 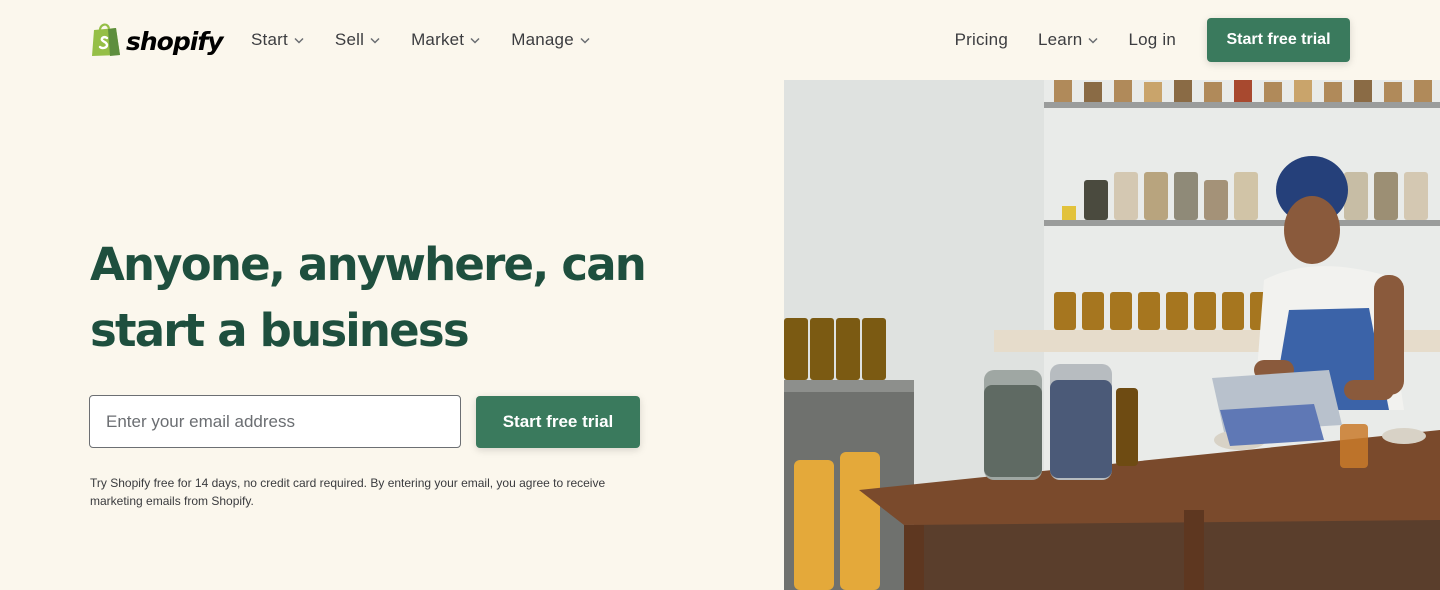 I want to click on nav-item-manage: Manage, so click(x=550, y=40).